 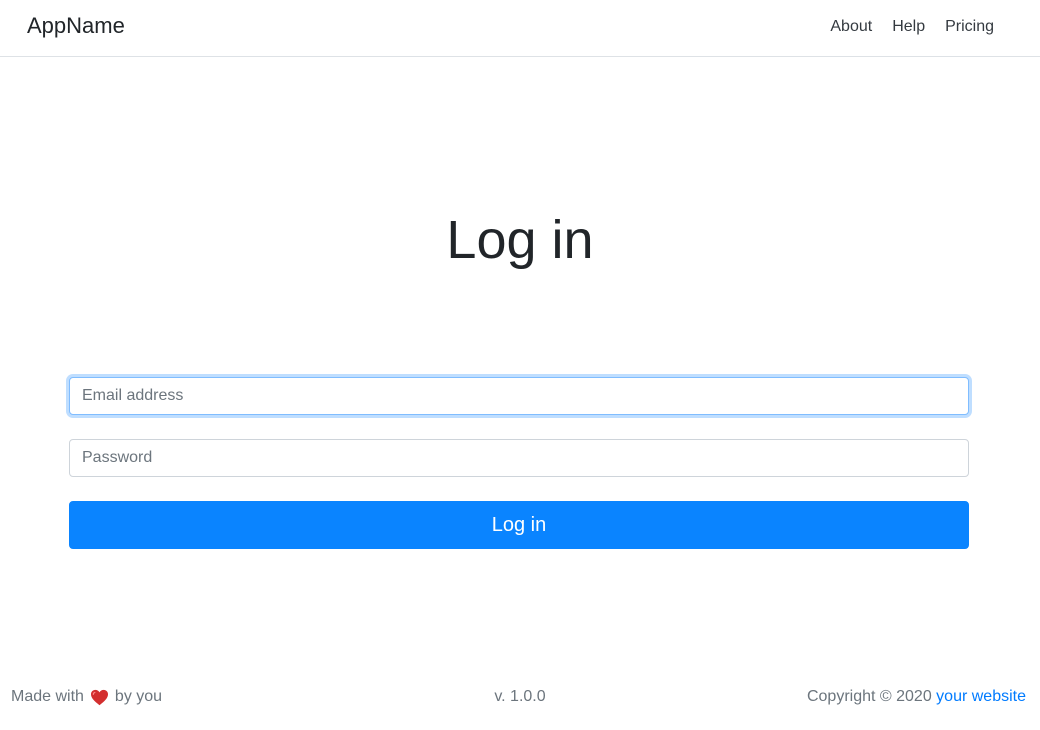 I want to click on page-title: Log in, so click(x=520, y=240).